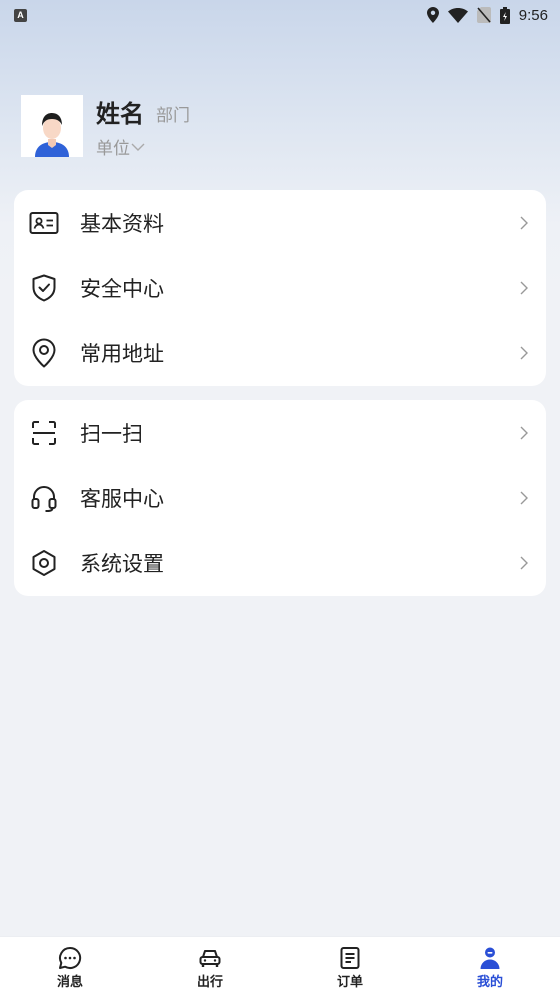 This screenshot has height=995, width=560. What do you see at coordinates (44, 223) in the screenshot?
I see `id-card-icon` at bounding box center [44, 223].